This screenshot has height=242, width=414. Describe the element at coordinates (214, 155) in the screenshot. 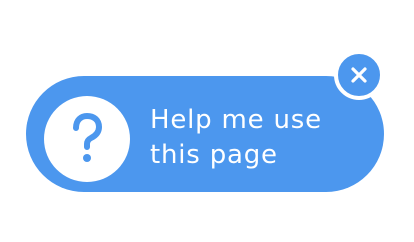

I see `help-label-line2: this page` at that location.